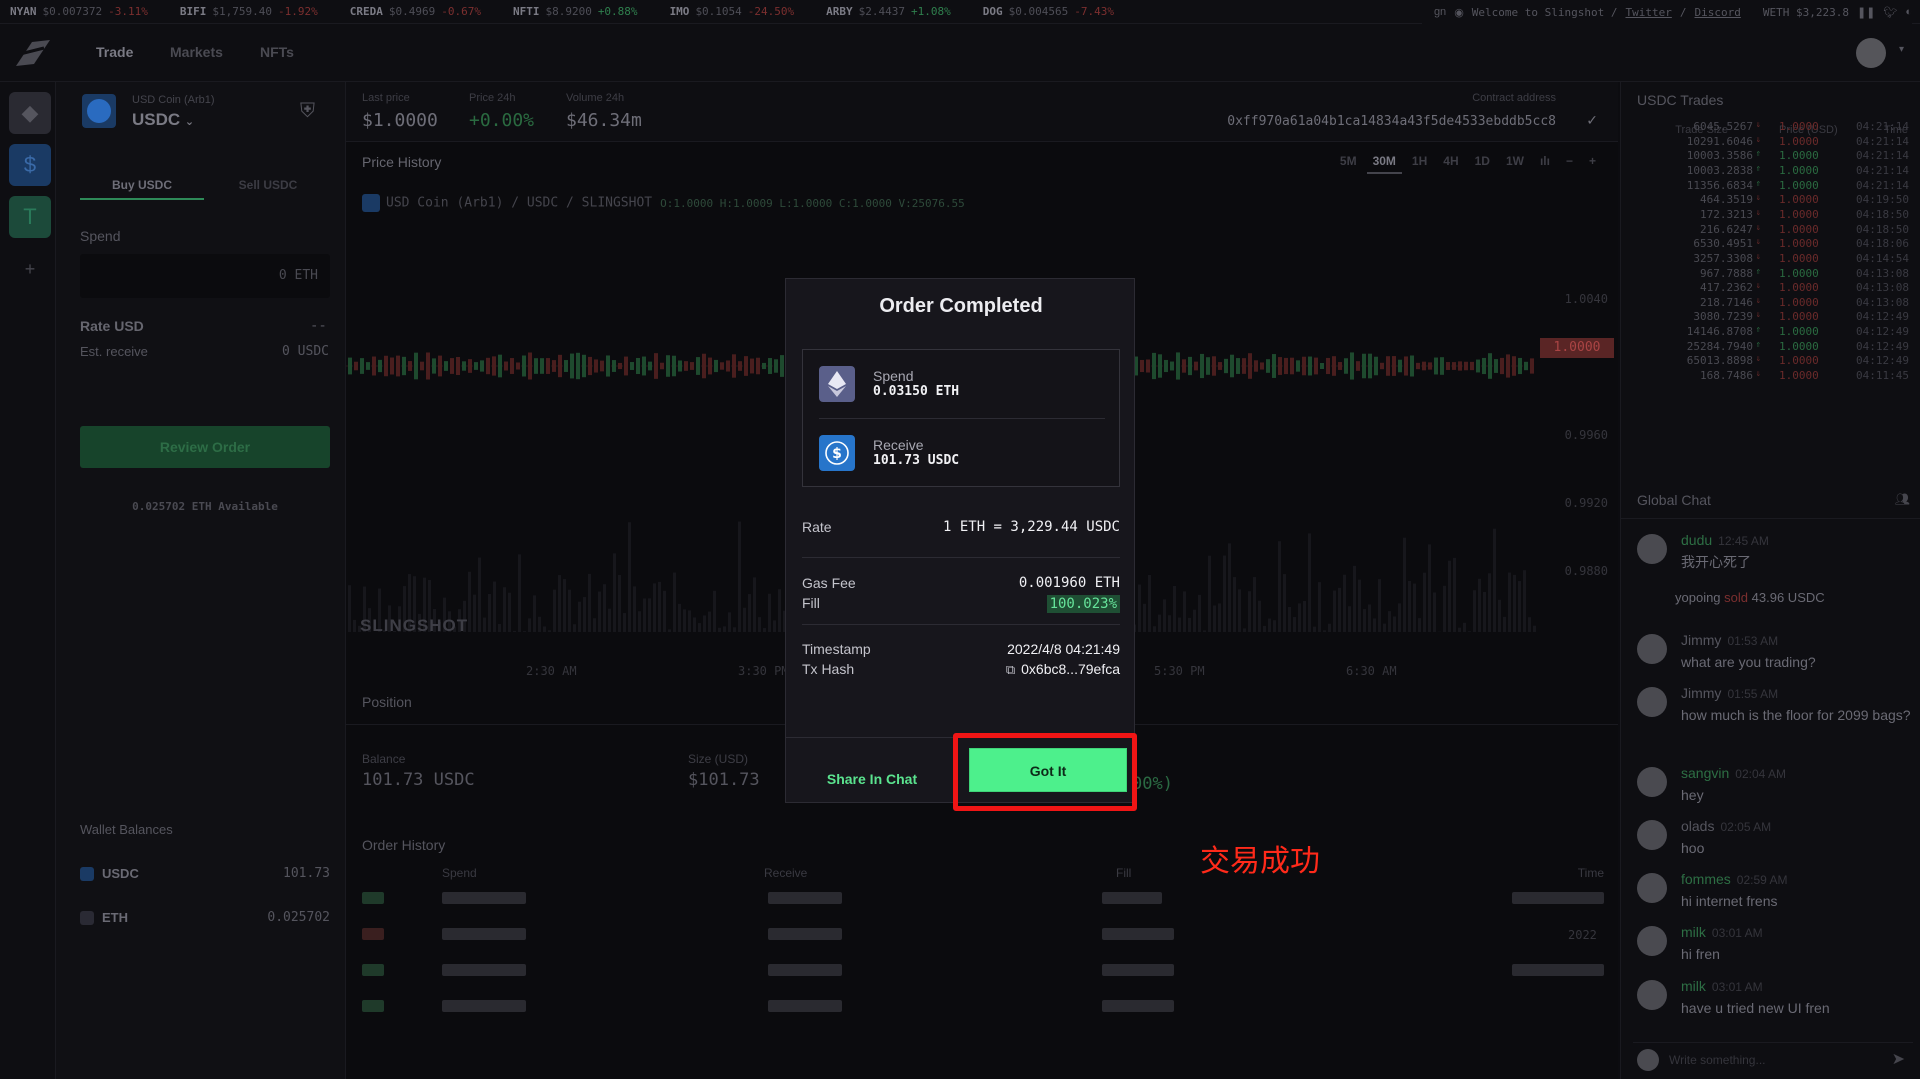 This screenshot has height=1079, width=1920. What do you see at coordinates (1734, 879) in the screenshot?
I see `chat-user: fommes 02:59 AM` at bounding box center [1734, 879].